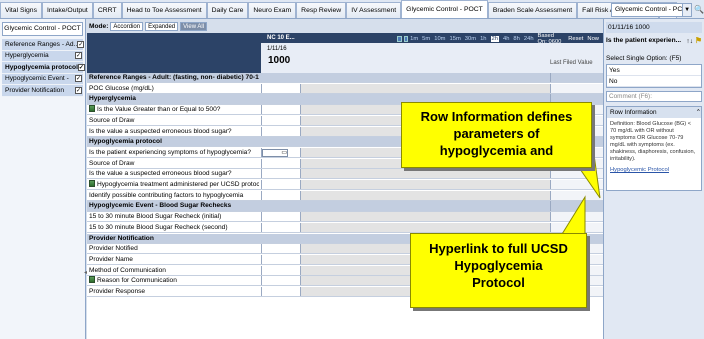 This screenshot has height=339, width=704. Describe the element at coordinates (111, 259) in the screenshot. I see `row-label-text: Provider Name` at that location.